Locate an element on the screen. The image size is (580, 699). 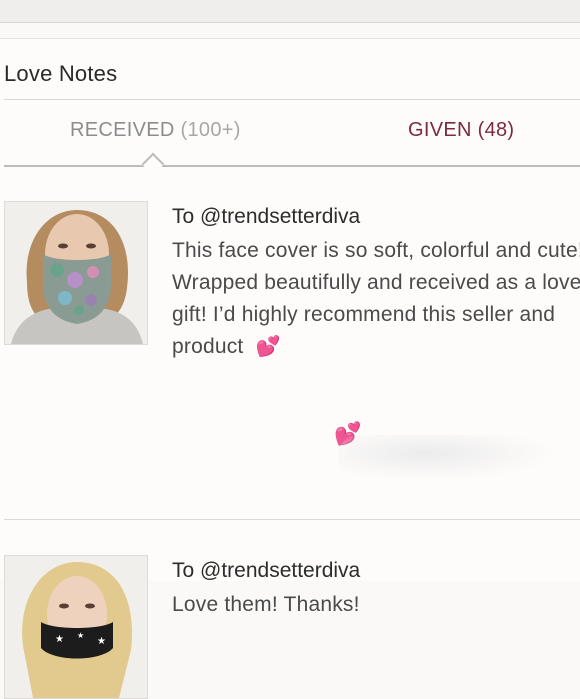
tab-received-count: (100+) is located at coordinates (210, 130).